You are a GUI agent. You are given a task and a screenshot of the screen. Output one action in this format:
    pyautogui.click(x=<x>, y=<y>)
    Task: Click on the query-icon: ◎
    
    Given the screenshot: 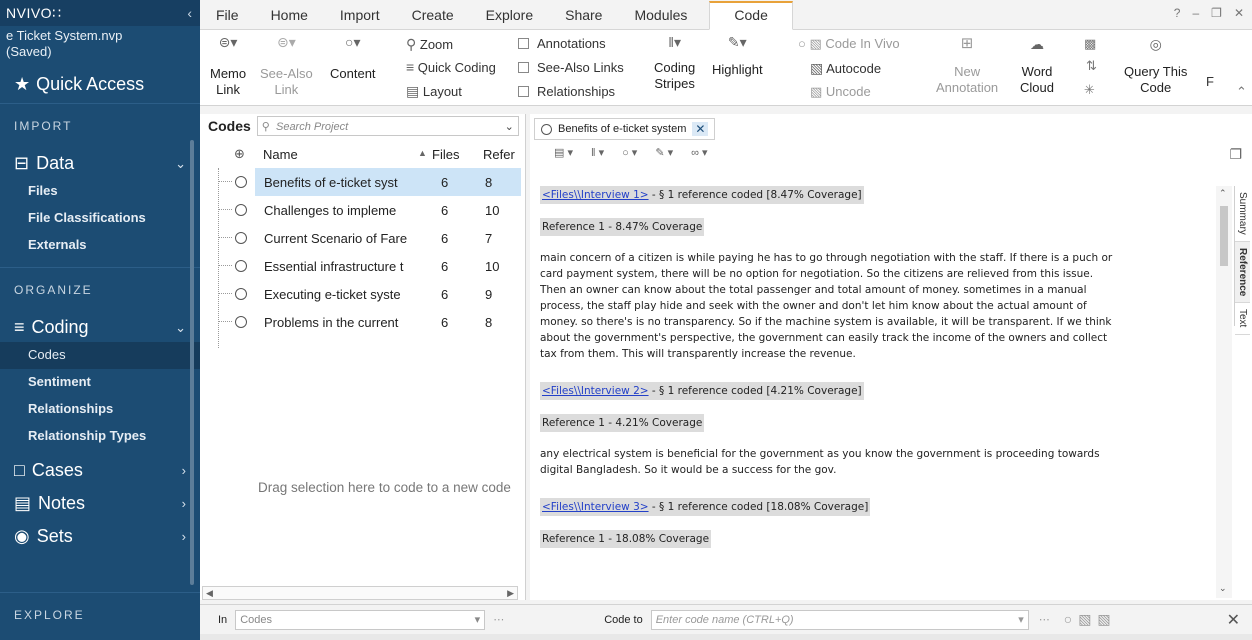 What is the action you would take?
    pyautogui.click(x=1155, y=44)
    